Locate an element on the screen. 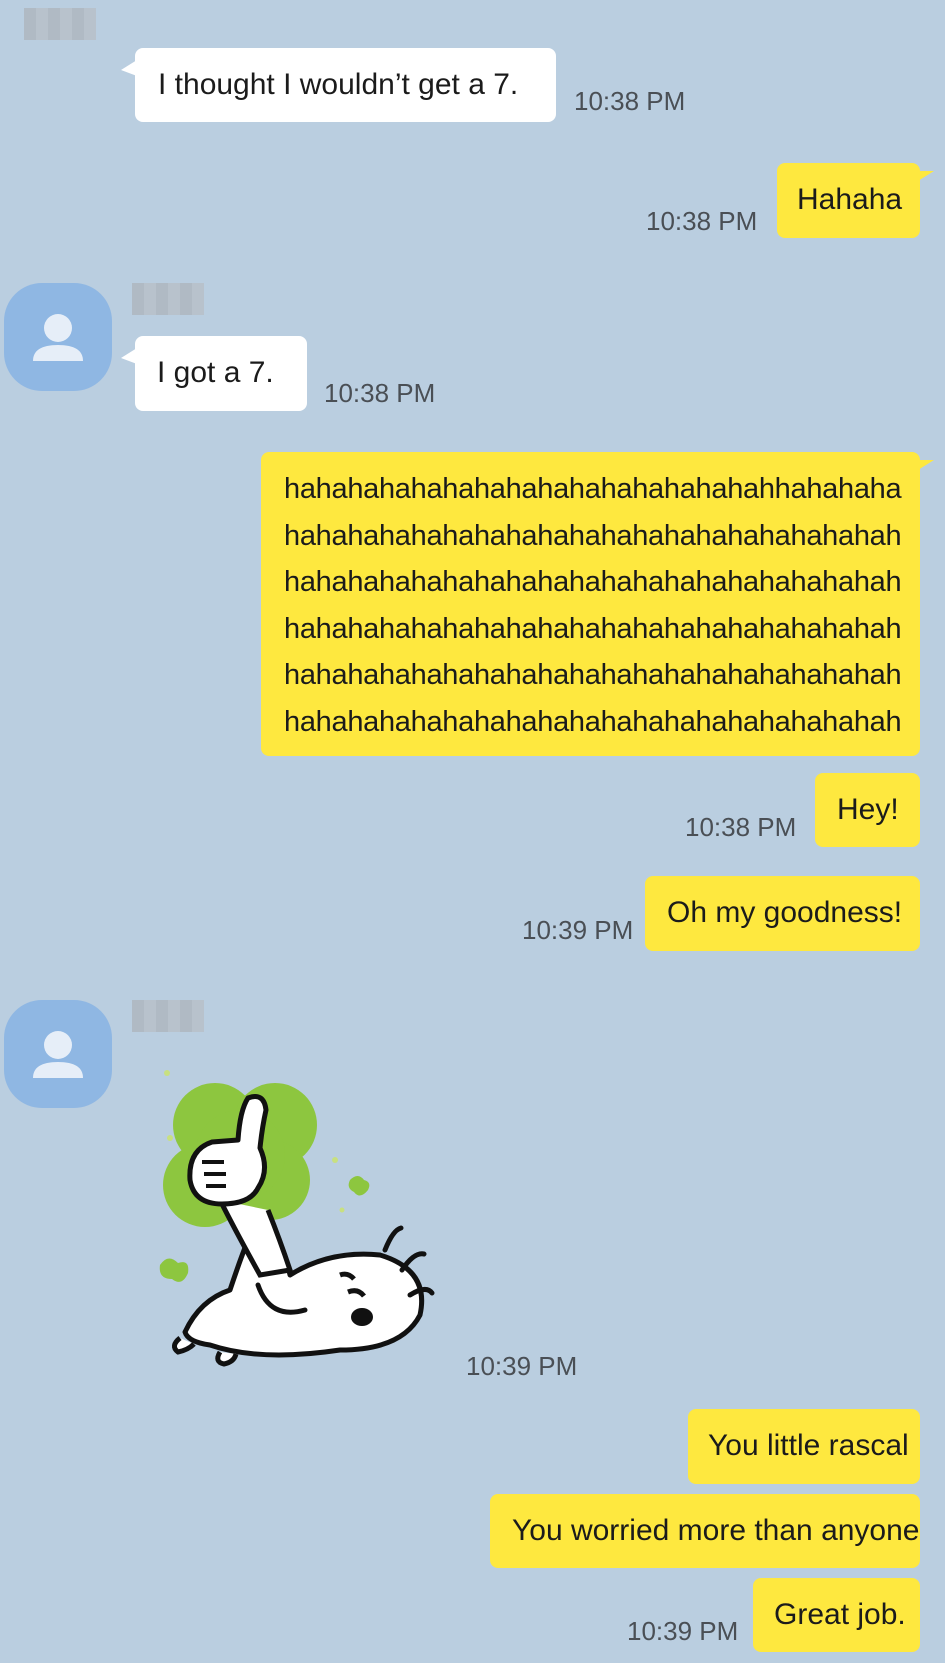  message-text: Hey! is located at coordinates (868, 809).